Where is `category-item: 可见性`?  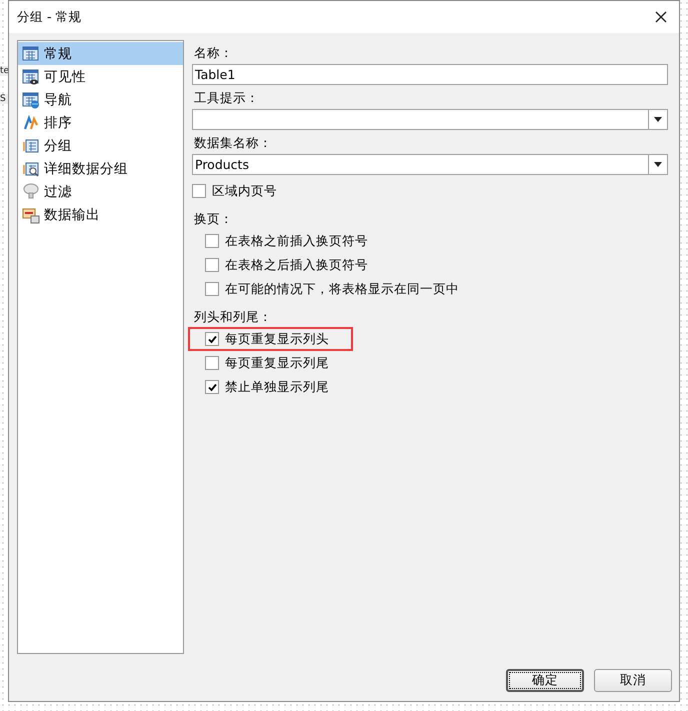
category-item: 可见性 is located at coordinates (100, 76).